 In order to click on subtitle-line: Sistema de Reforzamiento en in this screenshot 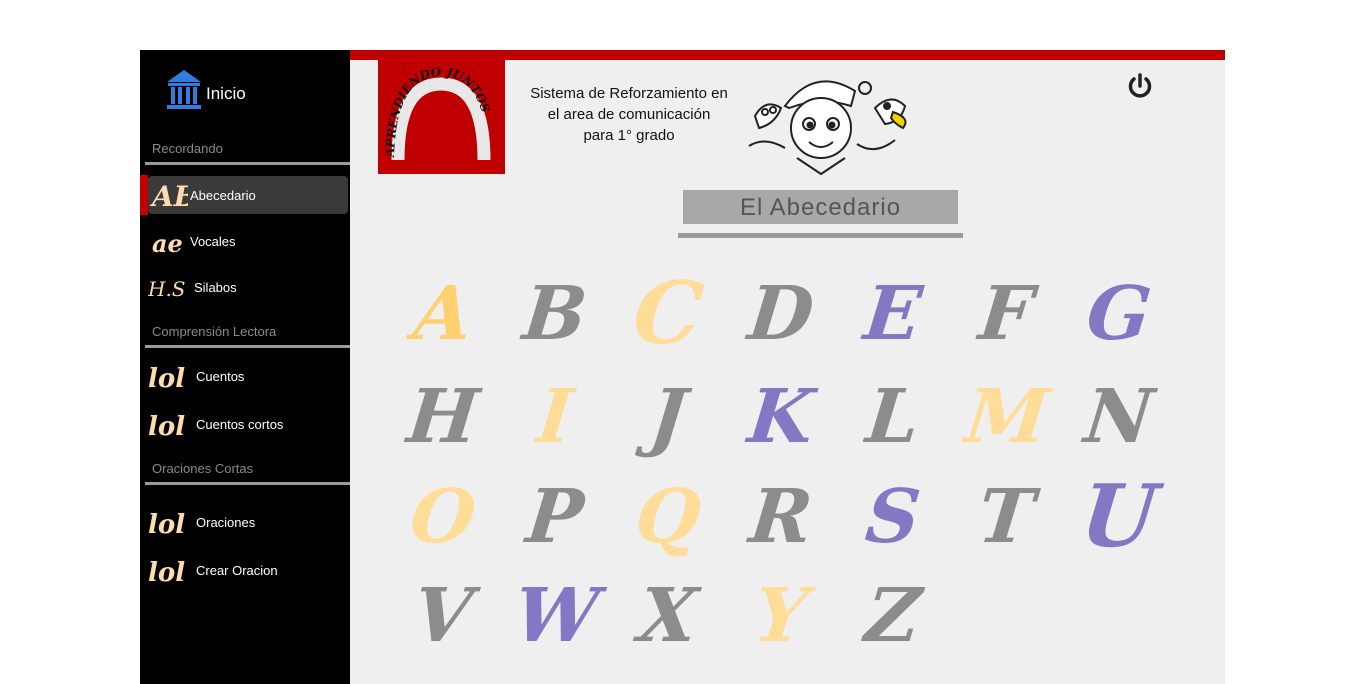, I will do `click(629, 93)`.